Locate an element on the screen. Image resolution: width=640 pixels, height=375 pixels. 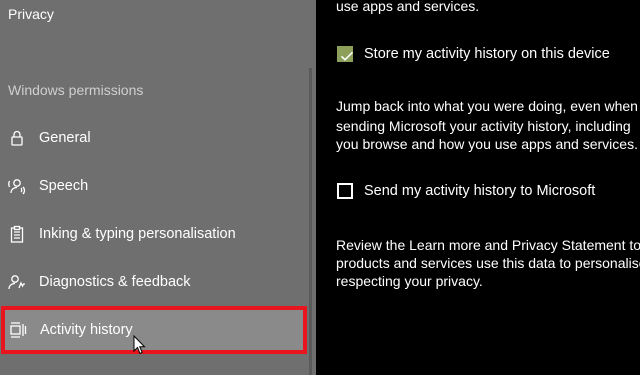
speech-icon is located at coordinates (17, 186).